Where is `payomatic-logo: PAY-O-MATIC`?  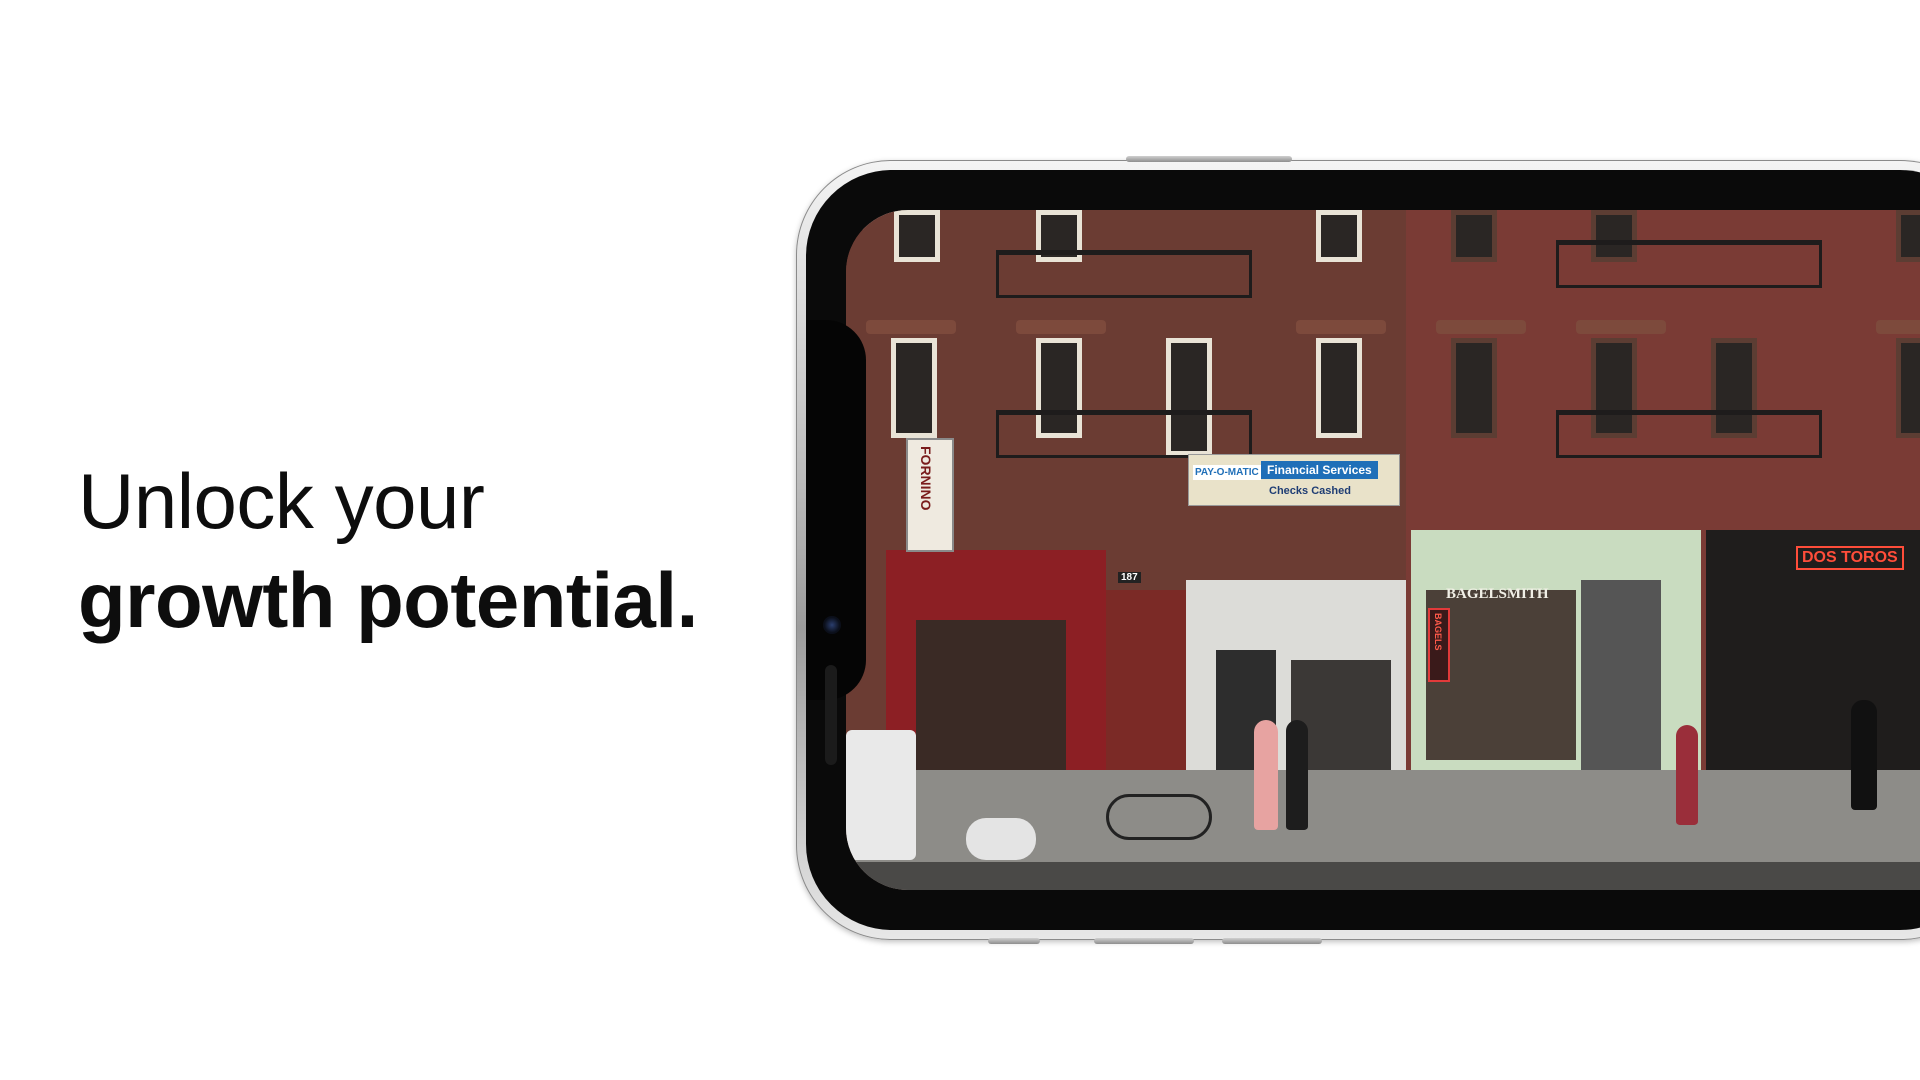
payomatic-logo: PAY-O-MATIC is located at coordinates (1227, 472).